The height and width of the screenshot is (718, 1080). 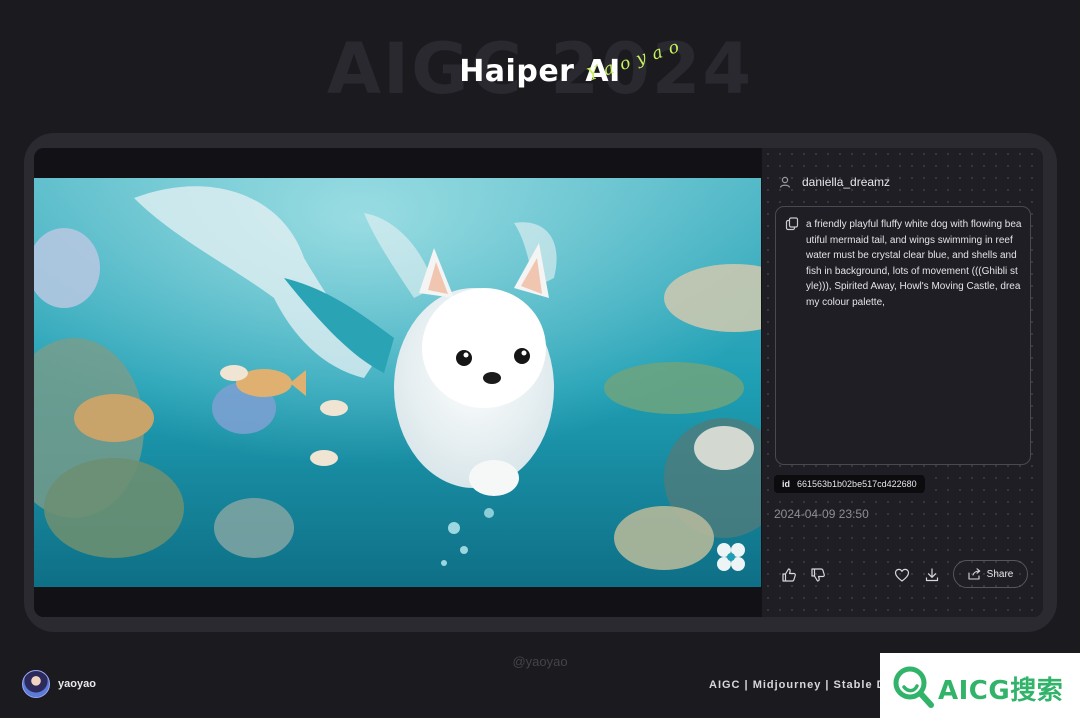 What do you see at coordinates (818, 575) in the screenshot?
I see `thumbs-down-icon` at bounding box center [818, 575].